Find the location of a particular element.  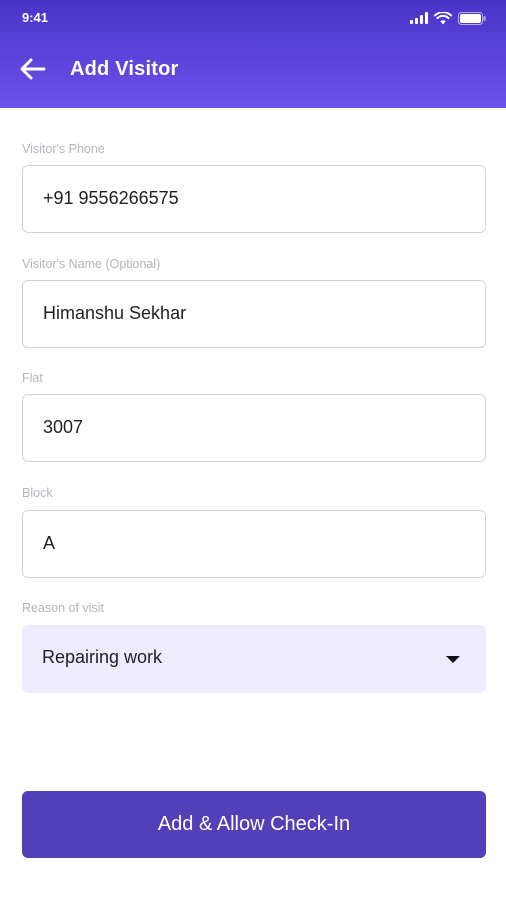

header: 9:41 Add Visitor is located at coordinates (253, 54).